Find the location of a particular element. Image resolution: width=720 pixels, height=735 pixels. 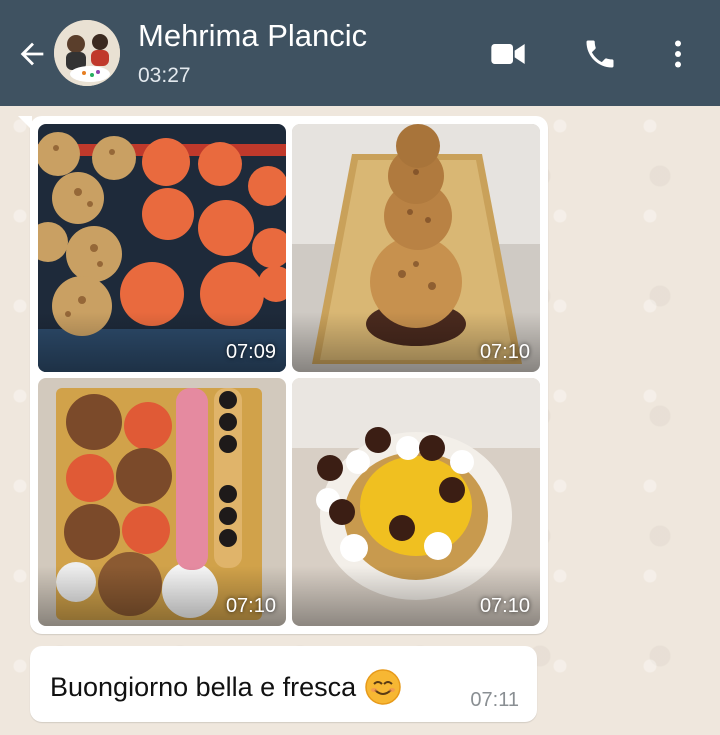

voice-call-button is located at coordinates (600, 54).